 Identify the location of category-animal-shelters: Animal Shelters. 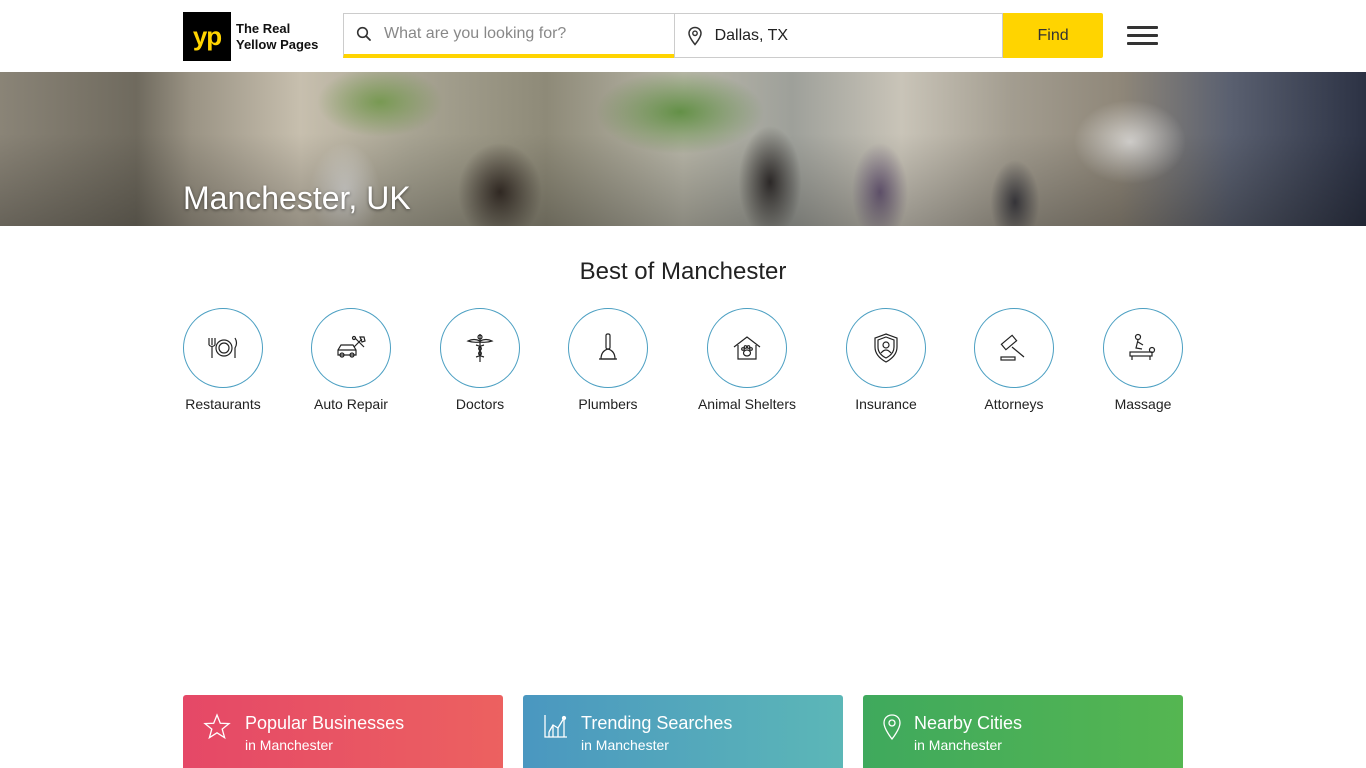
(747, 360).